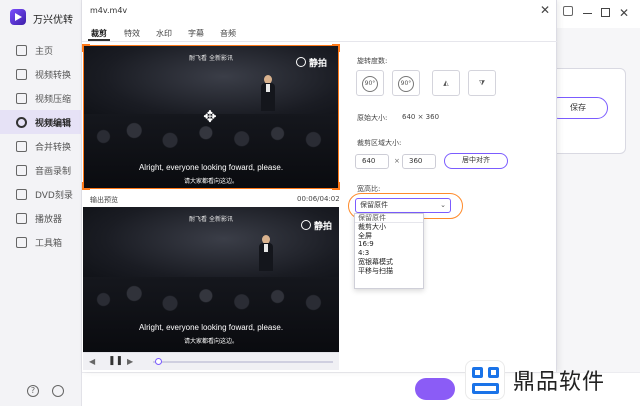 The width and height of the screenshot is (640, 406). What do you see at coordinates (545, 10) in the screenshot?
I see `dialog-close-icon: ✕` at bounding box center [545, 10].